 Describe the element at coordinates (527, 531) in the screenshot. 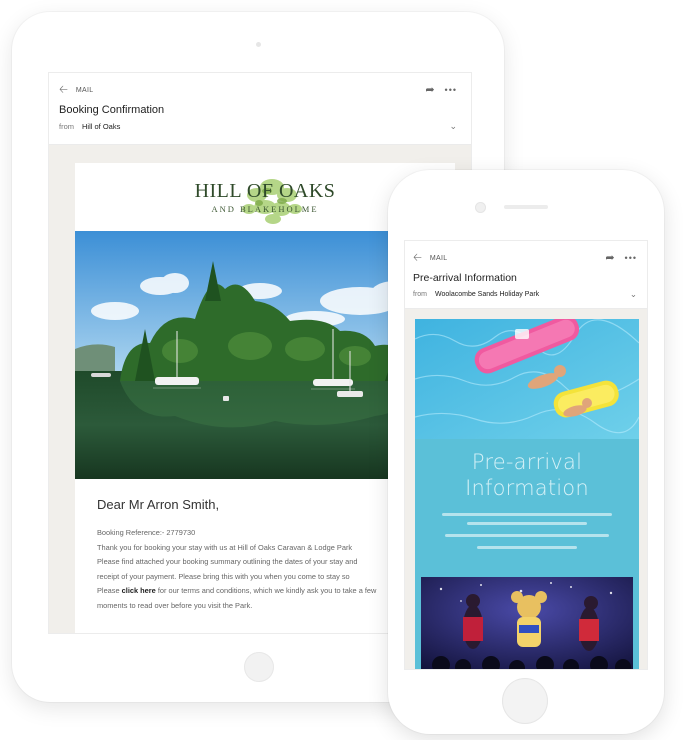

I see `intro-text-block` at that location.